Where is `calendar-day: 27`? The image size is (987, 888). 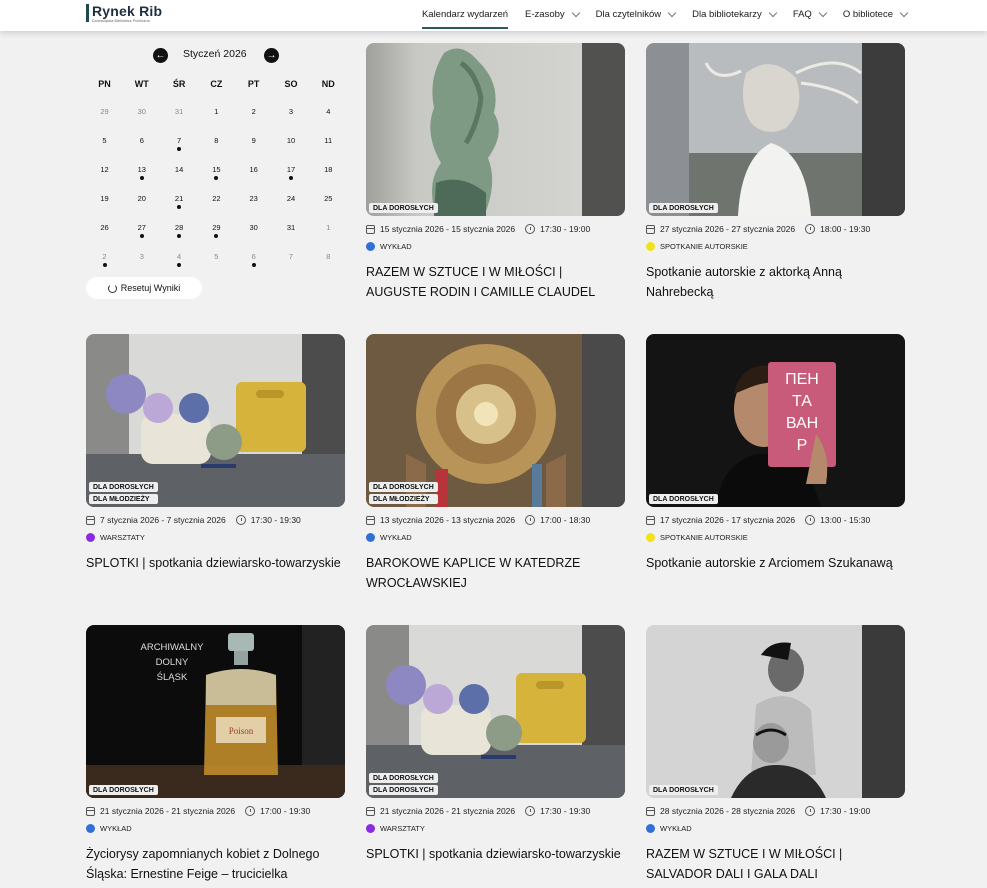 calendar-day: 27 is located at coordinates (141, 230).